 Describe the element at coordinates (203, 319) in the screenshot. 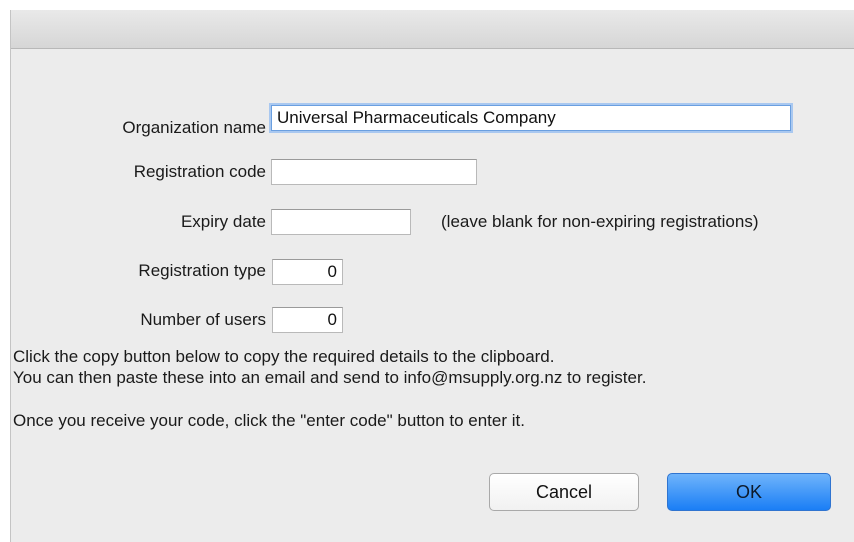

I see `number-of-users-label: Number of users` at that location.